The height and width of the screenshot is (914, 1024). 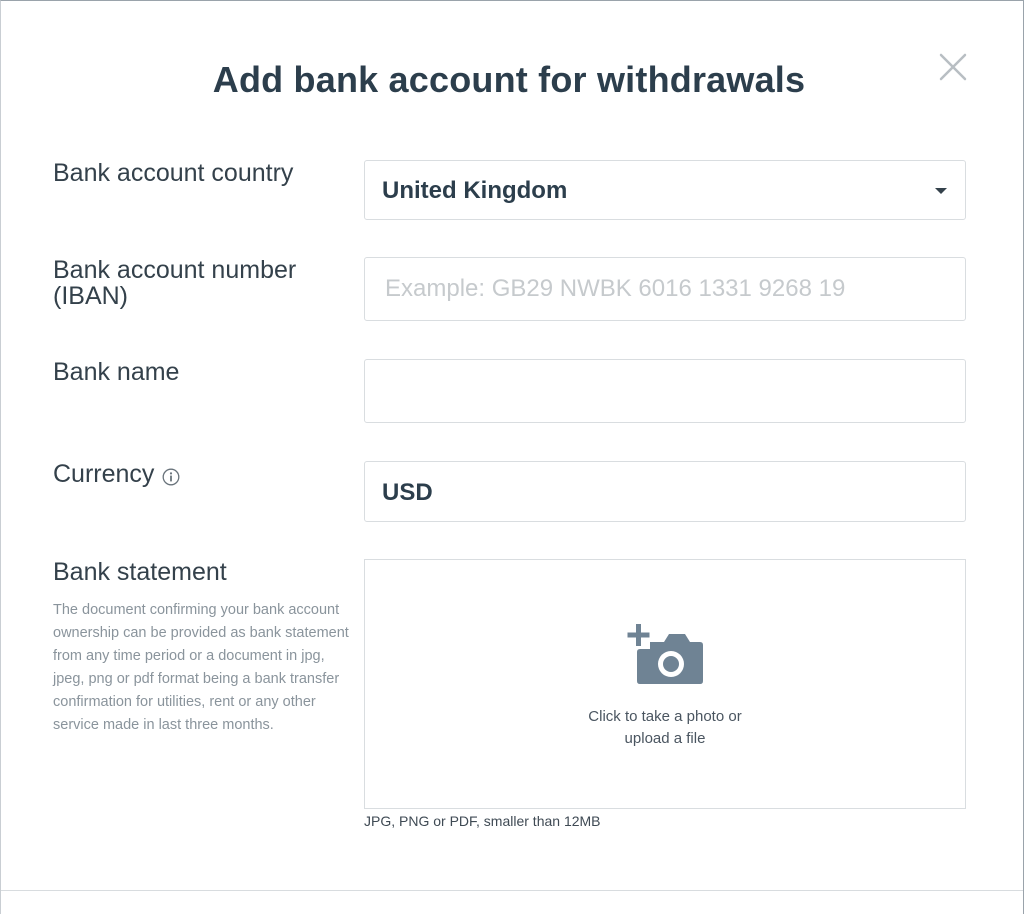 I want to click on dialog-title: Add bank account for withdrawals, so click(x=509, y=79).